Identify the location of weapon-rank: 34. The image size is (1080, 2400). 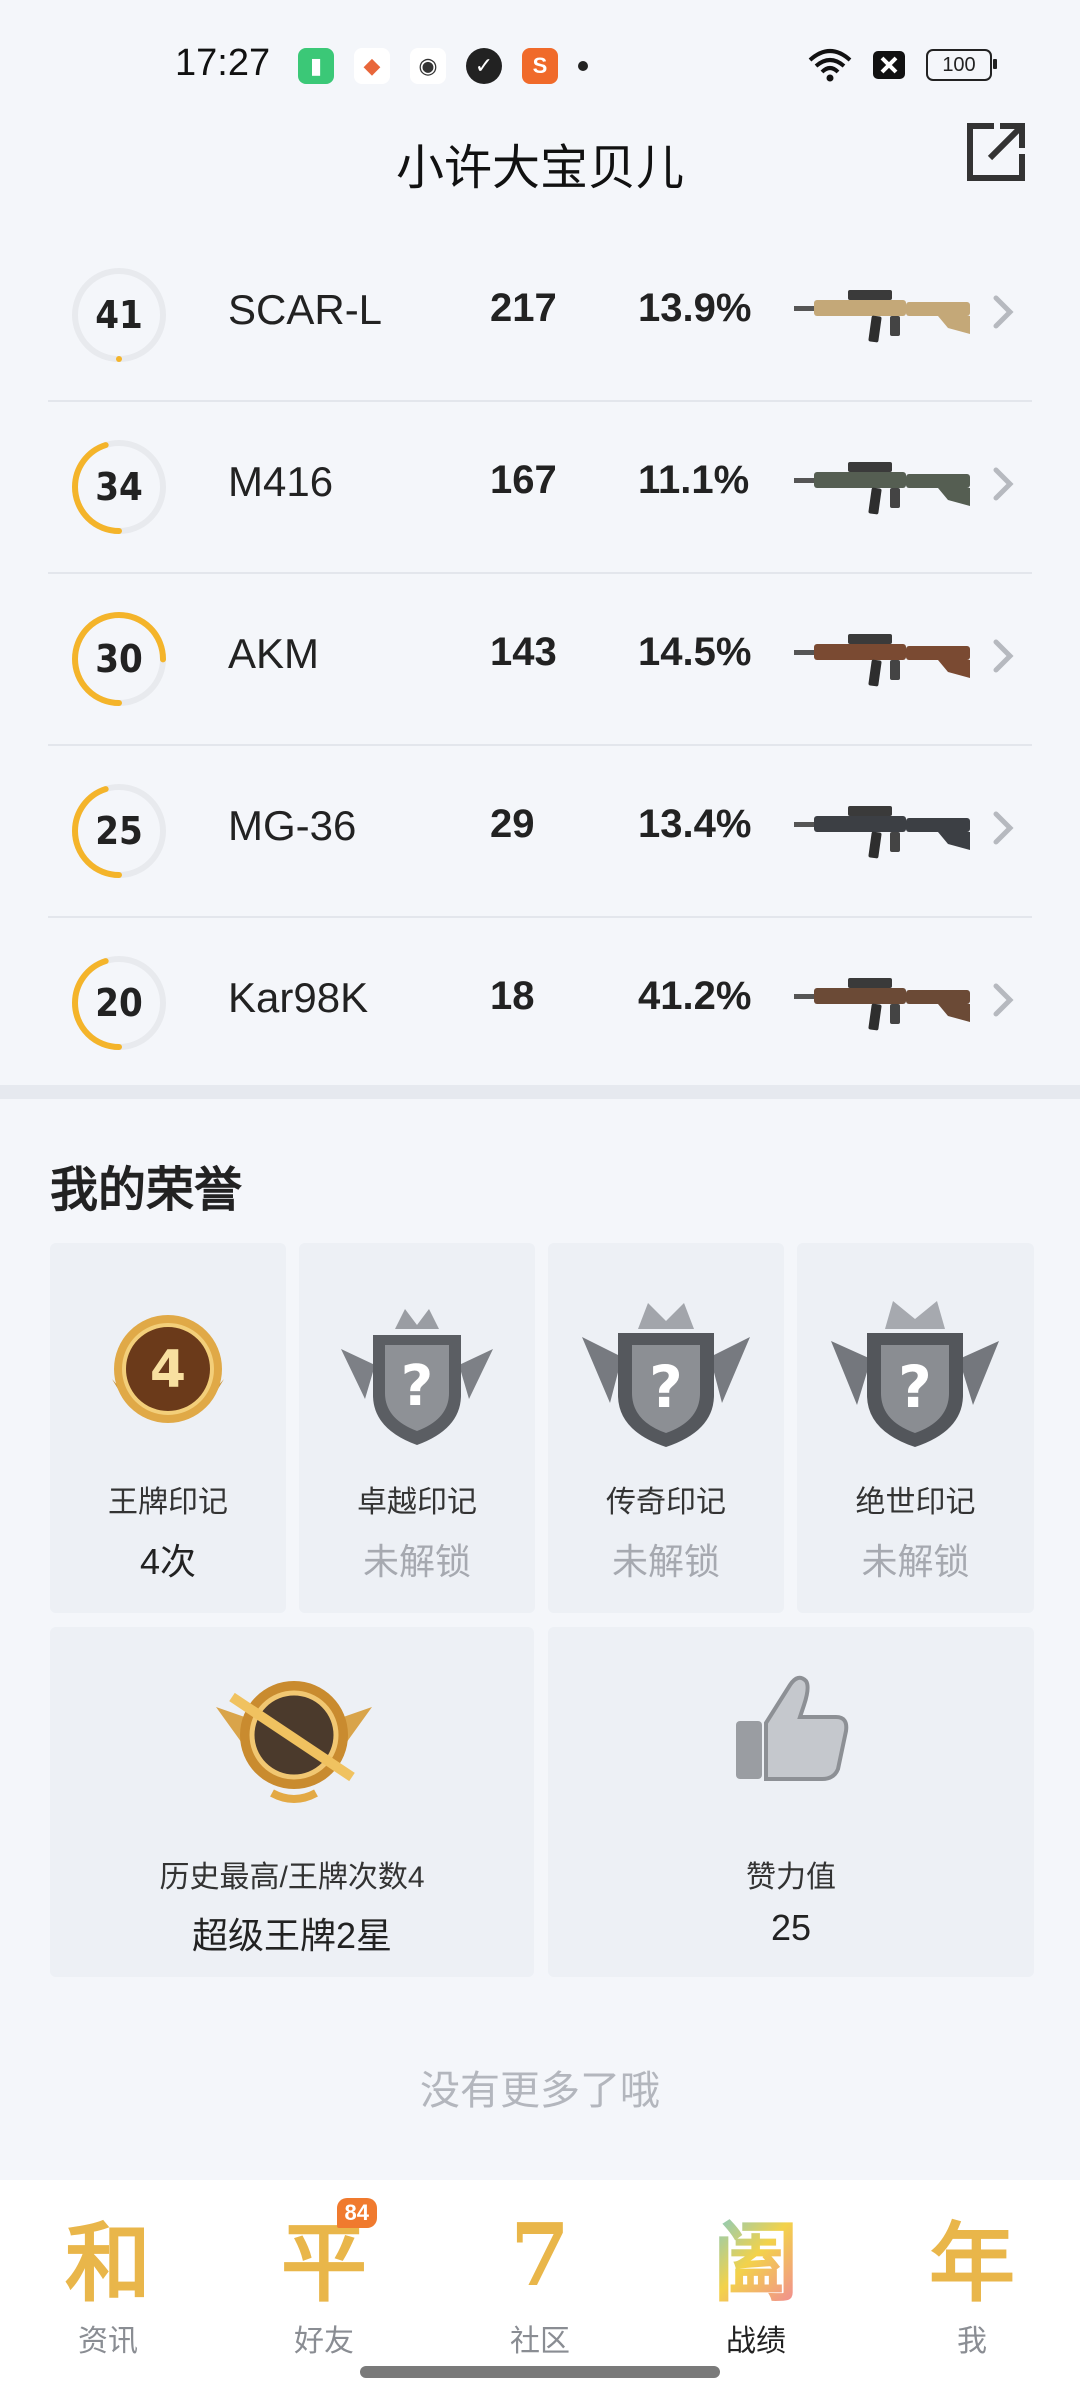
(119, 487).